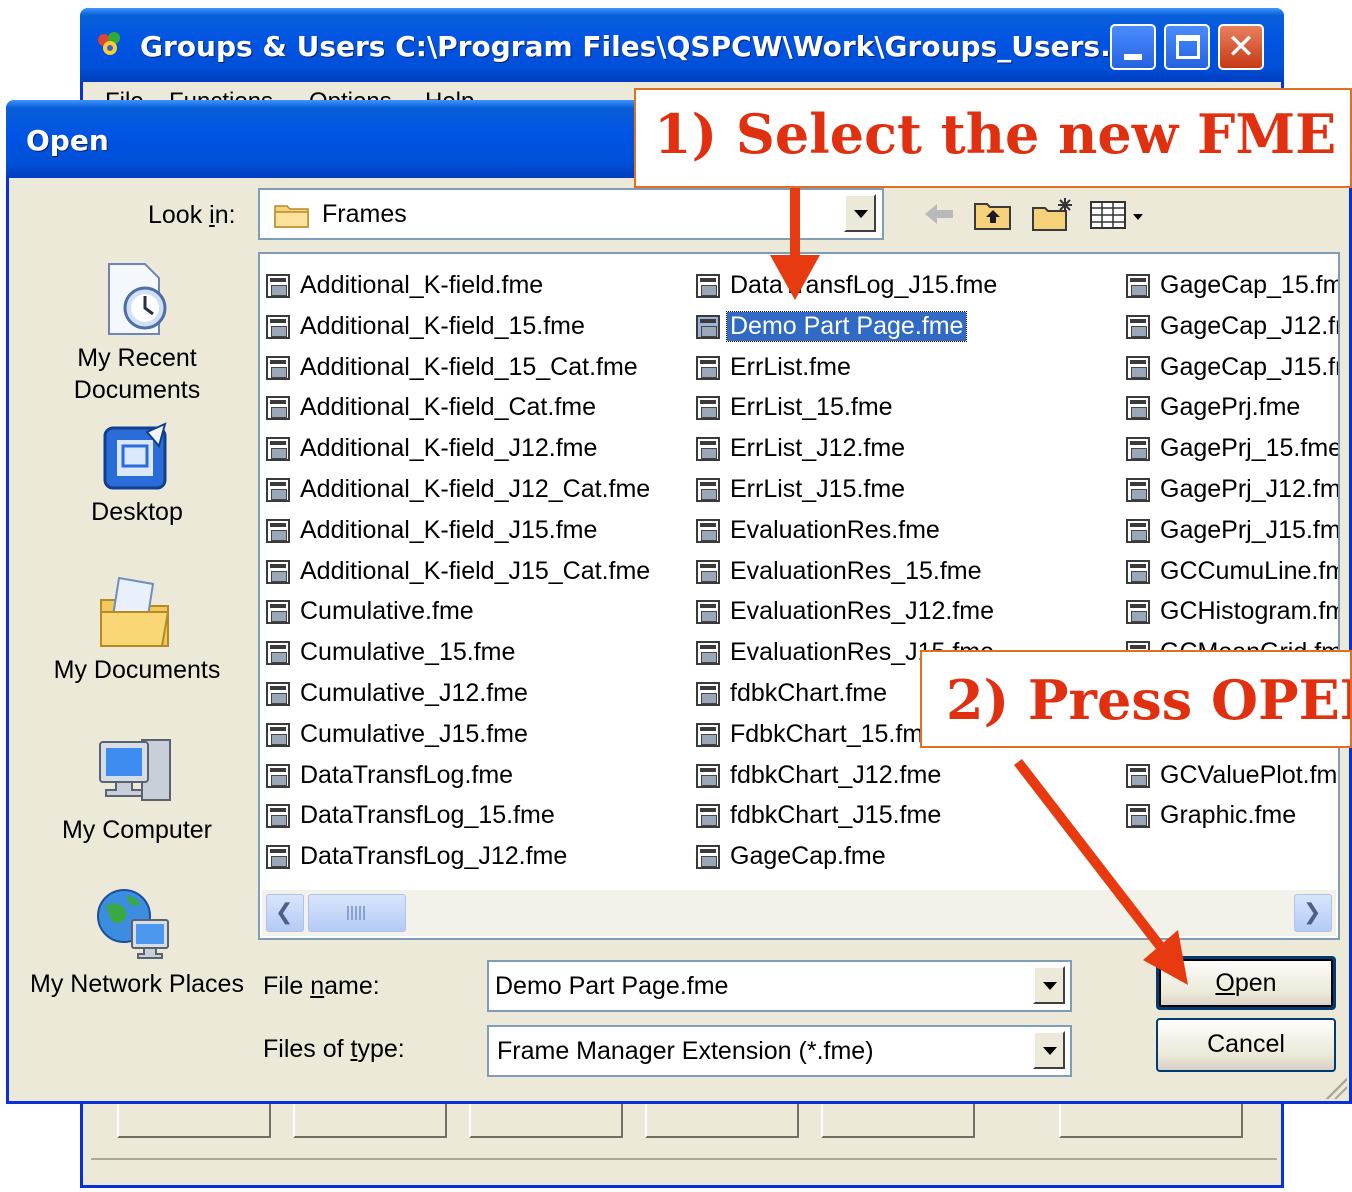 Image resolution: width=1352 pixels, height=1192 pixels. Describe the element at coordinates (1232, 816) in the screenshot. I see `file-list-item: Graphic.fme` at that location.